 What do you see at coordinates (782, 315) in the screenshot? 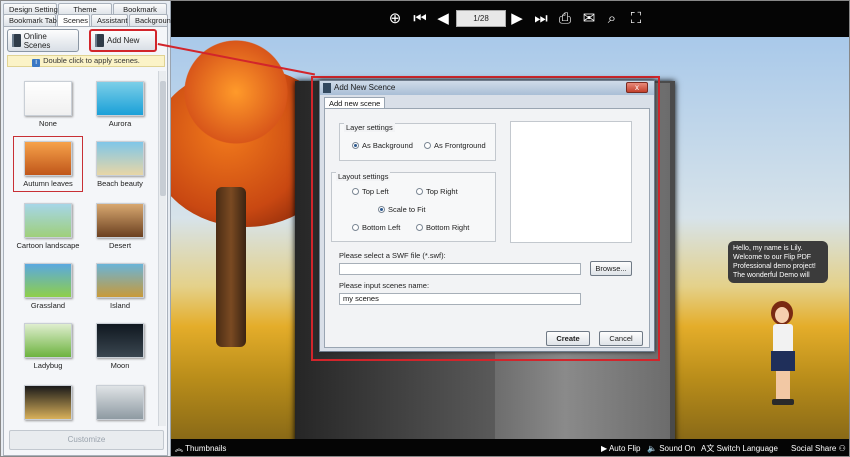
I see `assistant-face` at bounding box center [782, 315].